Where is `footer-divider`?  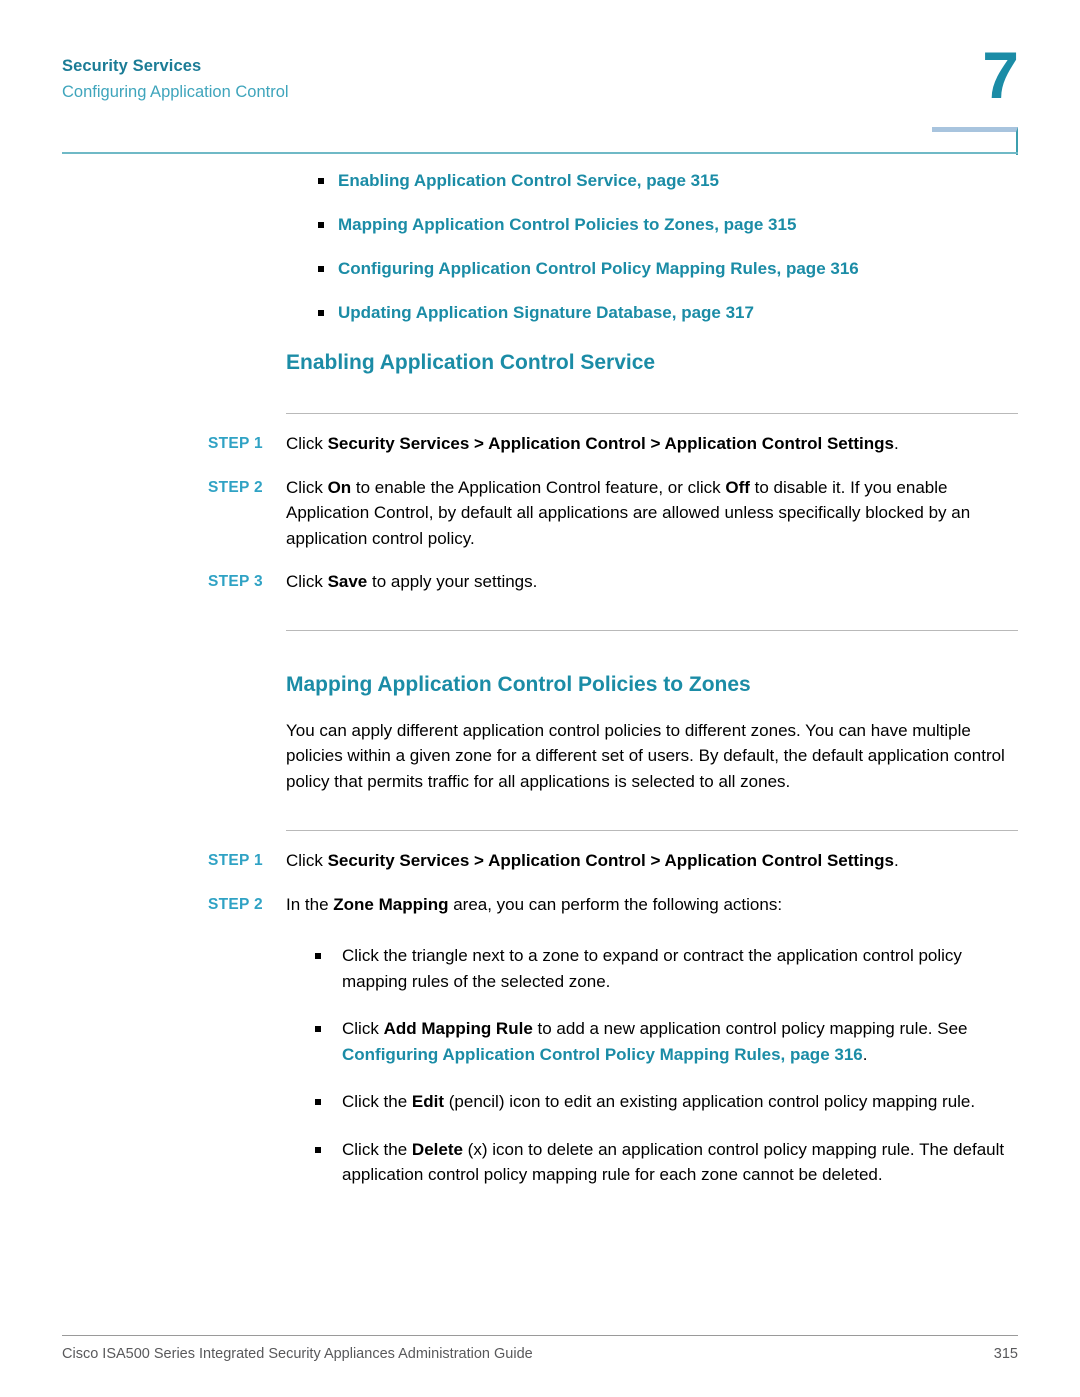
footer-divider is located at coordinates (540, 1335).